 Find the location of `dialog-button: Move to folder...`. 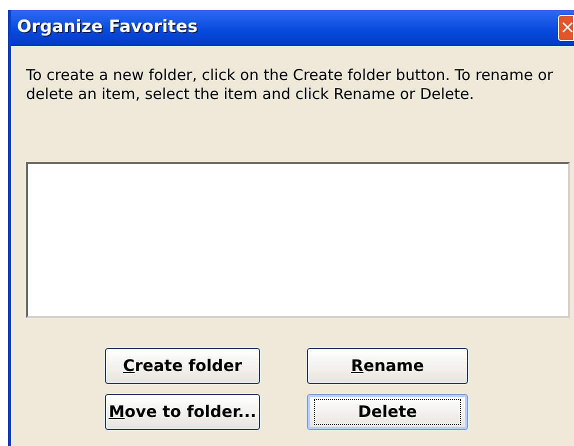

dialog-button: Move to folder... is located at coordinates (182, 412).